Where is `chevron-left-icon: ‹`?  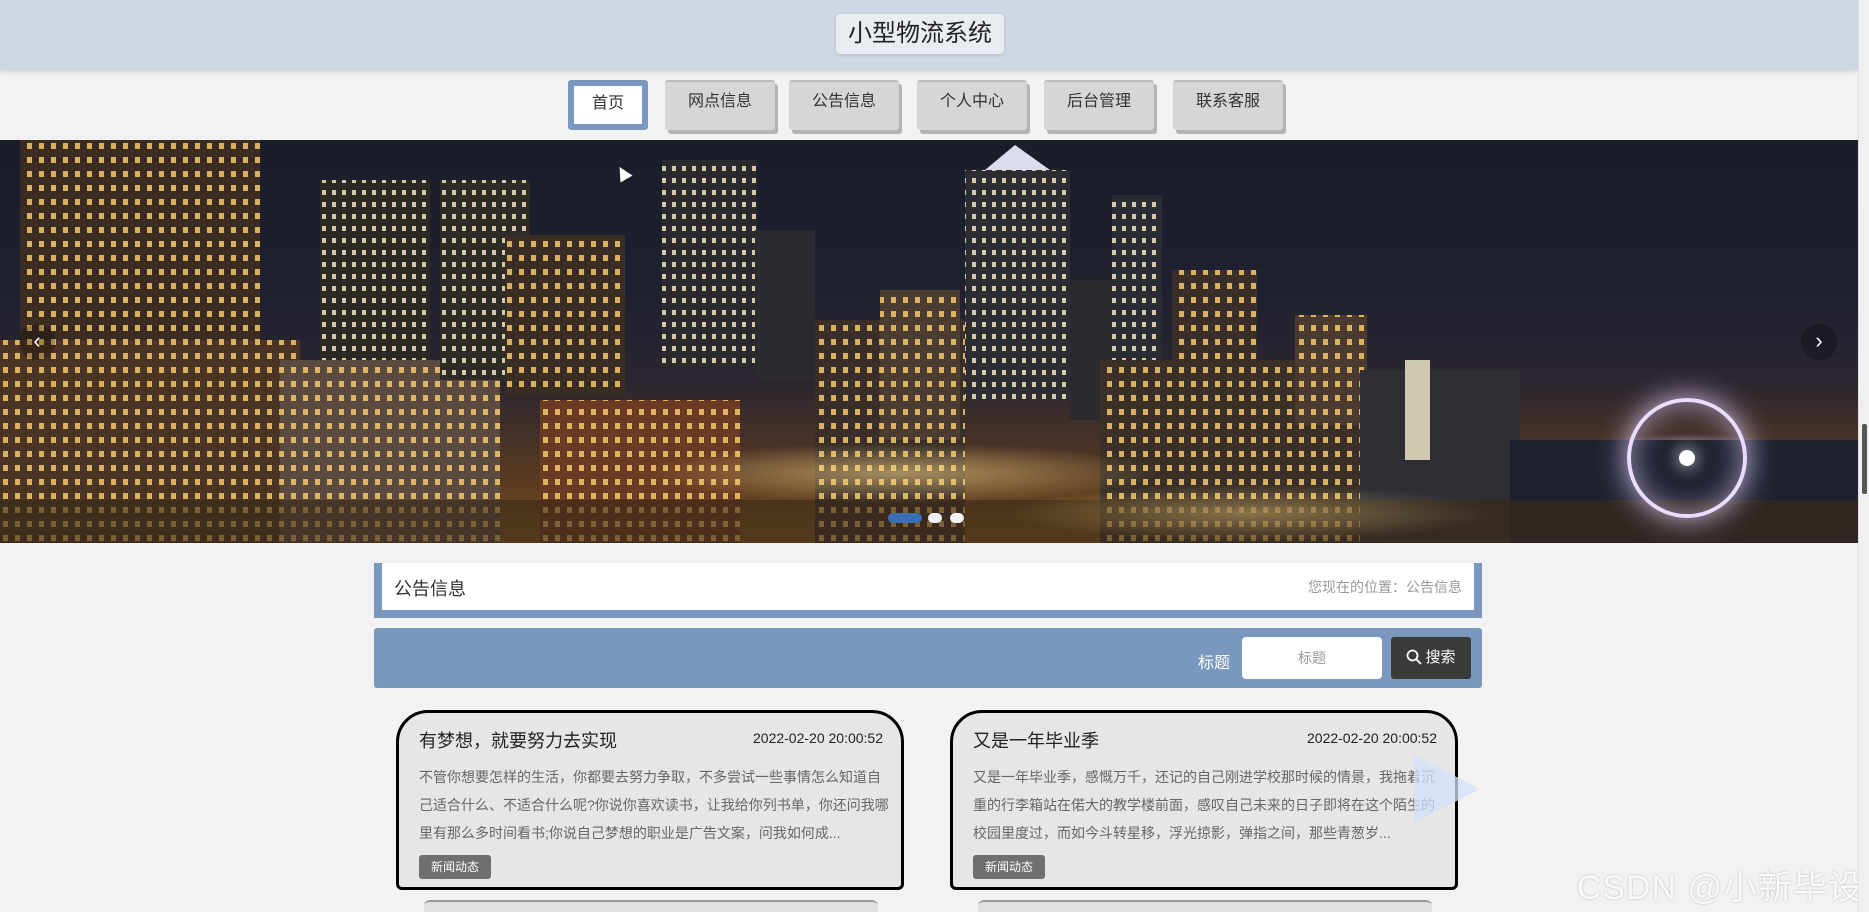
chevron-left-icon: ‹ is located at coordinates (37, 340).